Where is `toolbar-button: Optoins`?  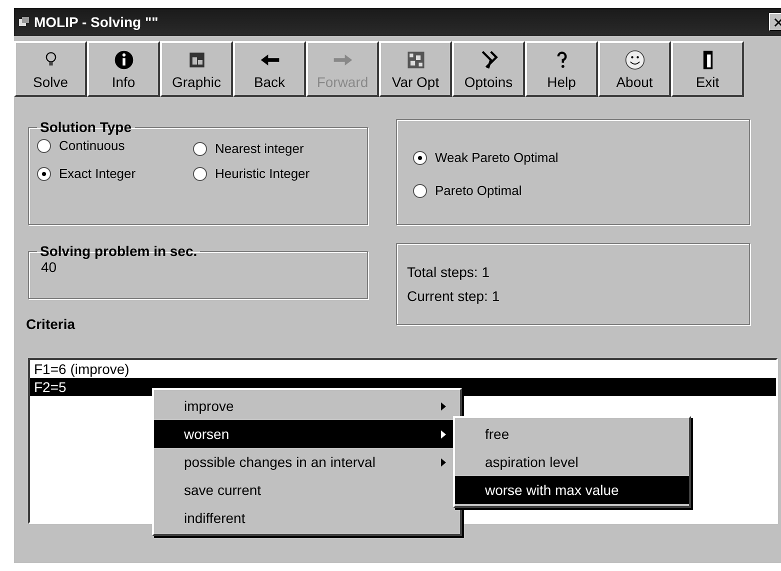 toolbar-button: Optoins is located at coordinates (488, 69).